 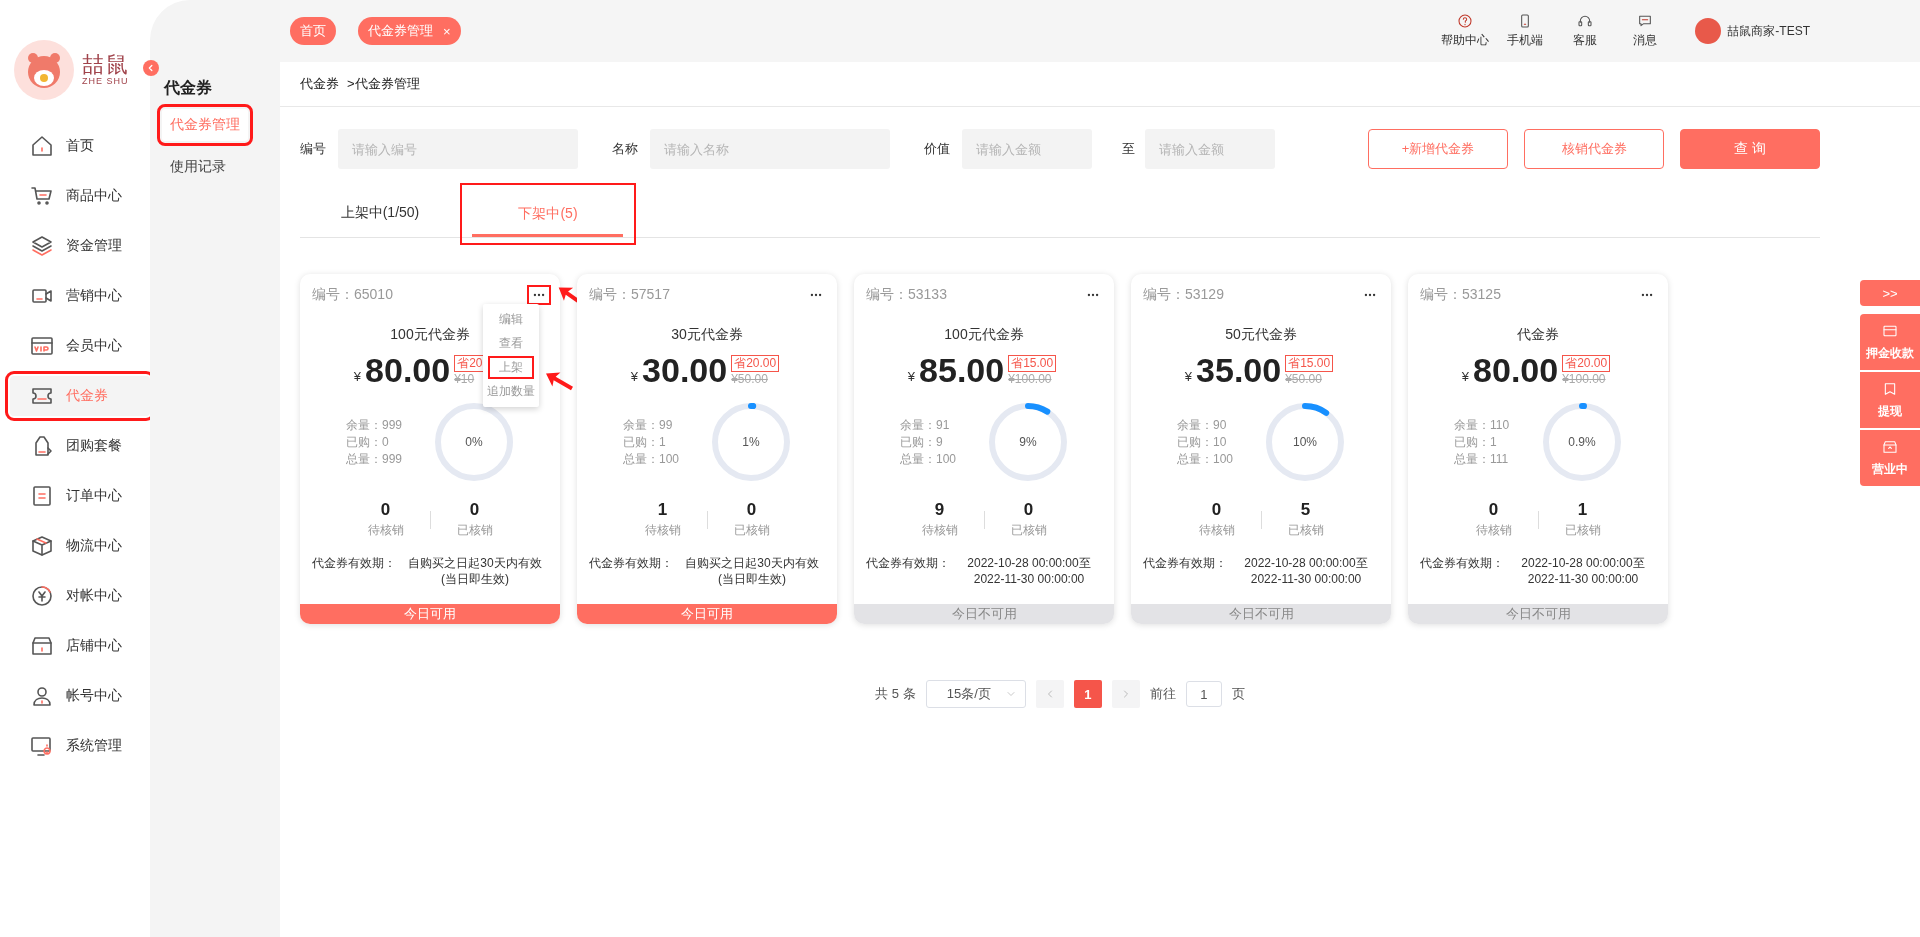 What do you see at coordinates (380, 213) in the screenshot?
I see `status-tab: 上架中(1/50)` at bounding box center [380, 213].